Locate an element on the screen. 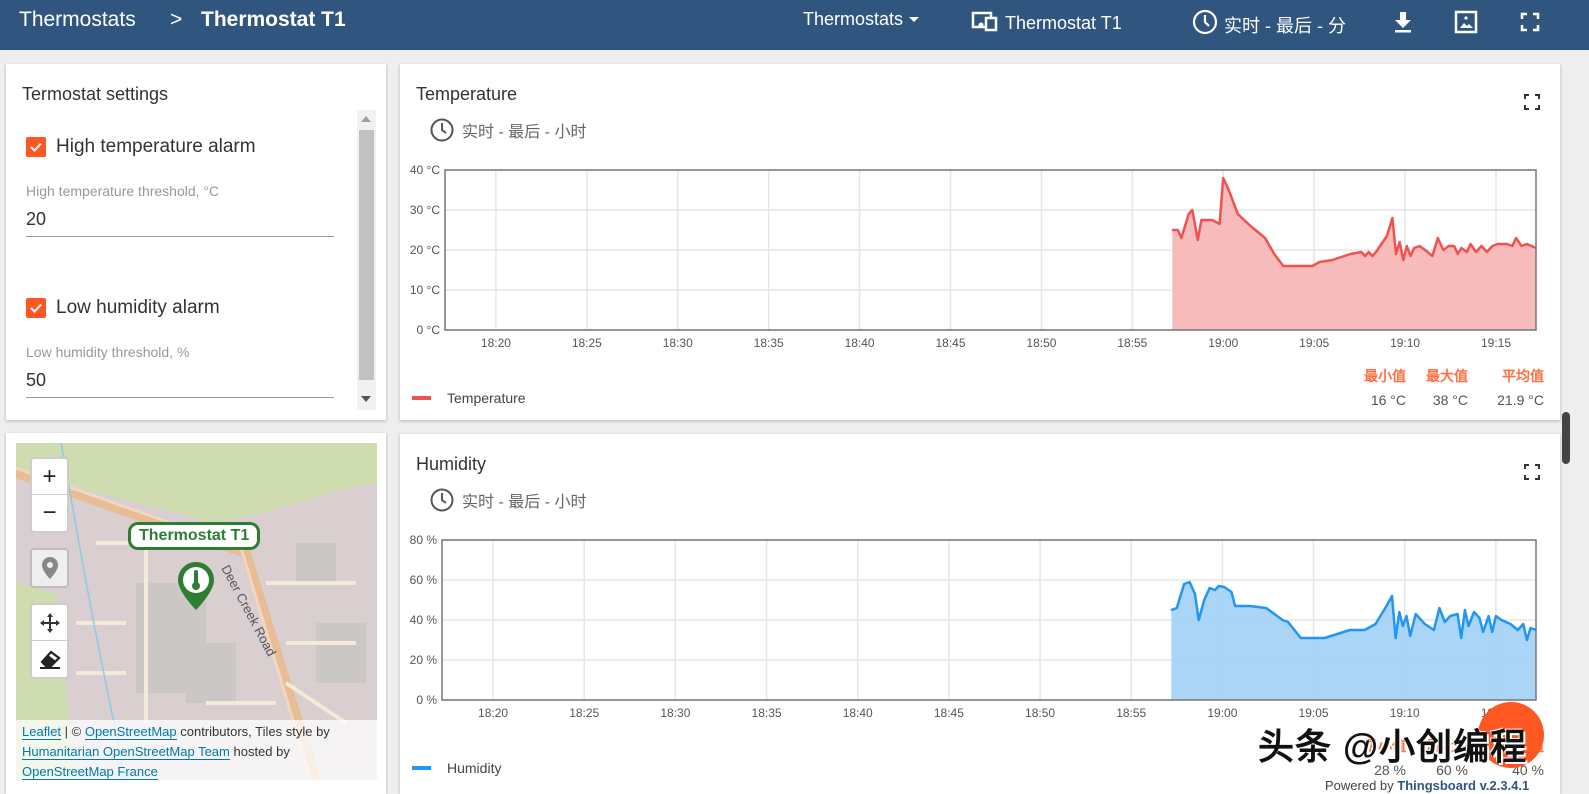  series-area is located at coordinates (1353, 641).